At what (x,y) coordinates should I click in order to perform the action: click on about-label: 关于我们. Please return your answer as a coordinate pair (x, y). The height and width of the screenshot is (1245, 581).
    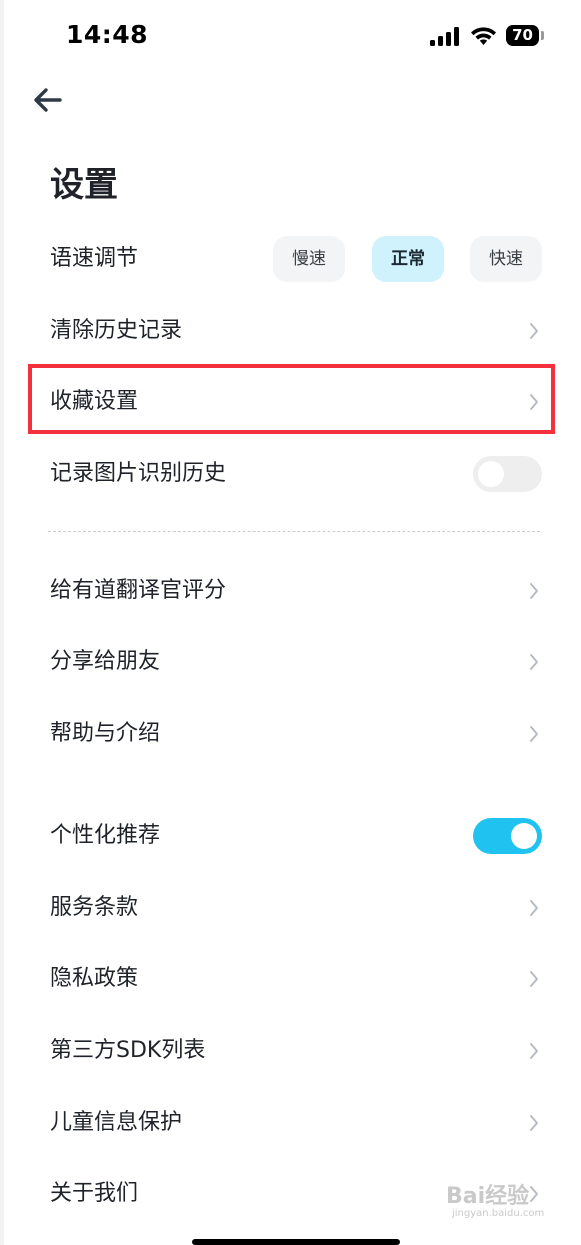
    Looking at the image, I should click on (94, 1193).